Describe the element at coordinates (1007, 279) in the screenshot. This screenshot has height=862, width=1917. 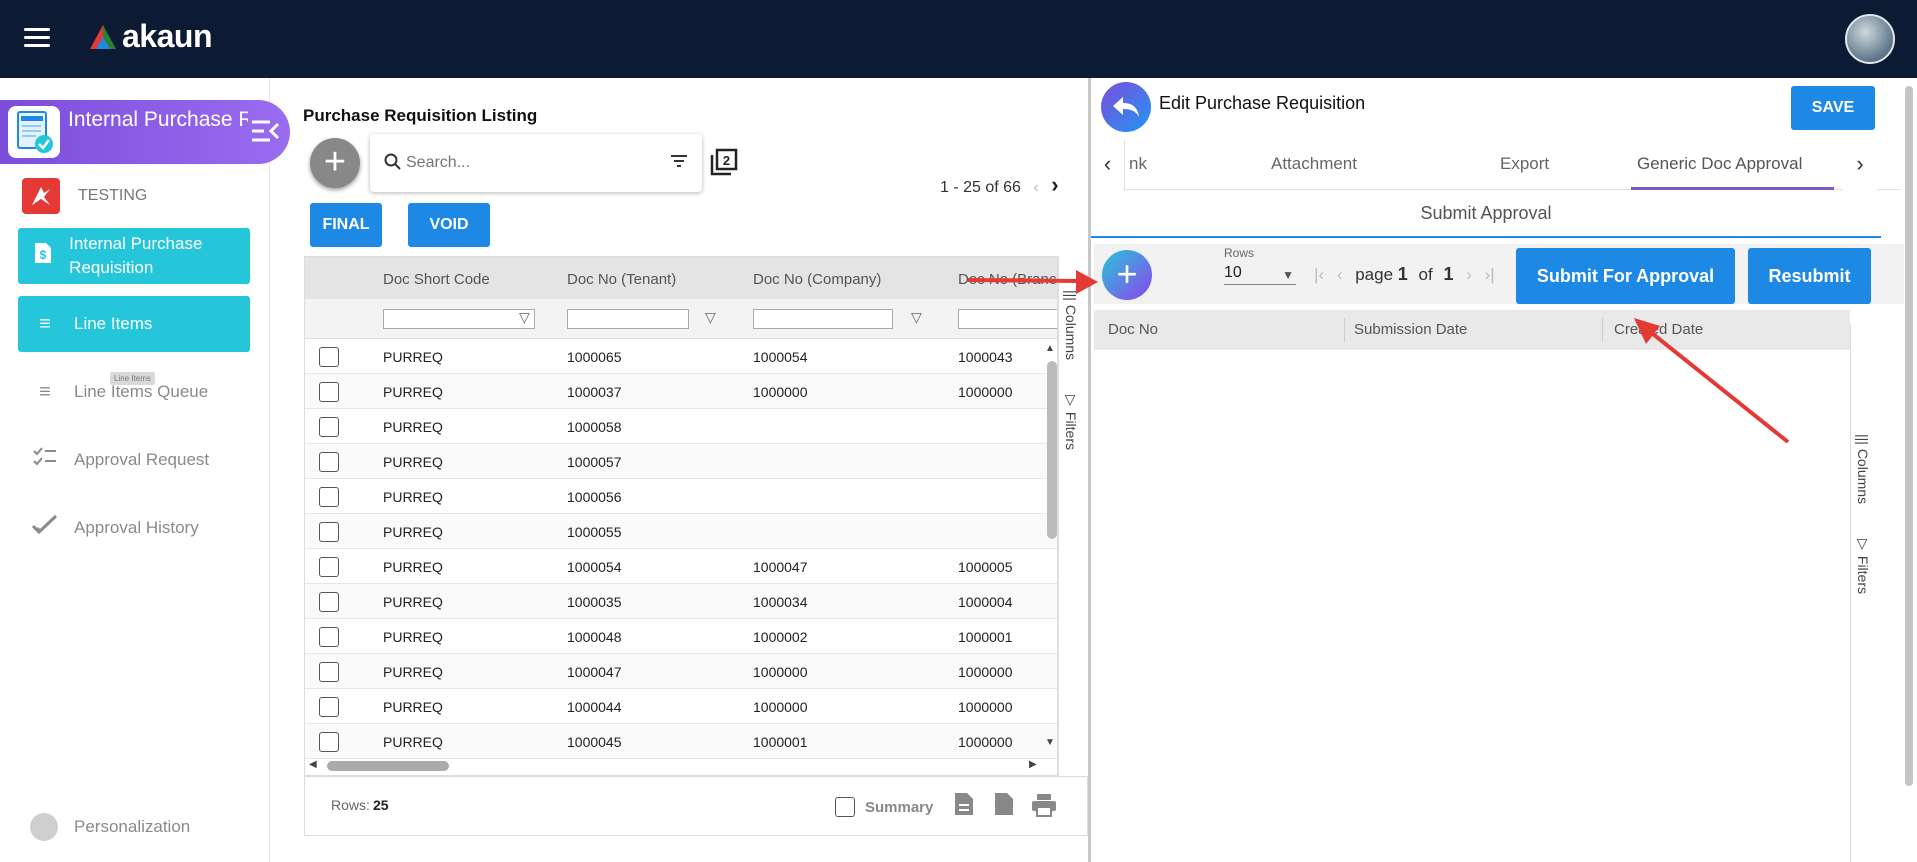
I see `column-header: Doc No (Branch)` at that location.